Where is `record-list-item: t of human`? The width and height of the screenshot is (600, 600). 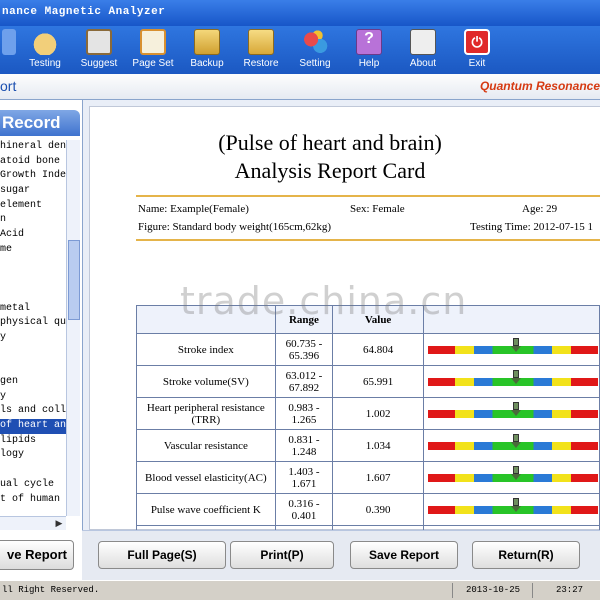
record-list-item: t of human is located at coordinates (33, 500).